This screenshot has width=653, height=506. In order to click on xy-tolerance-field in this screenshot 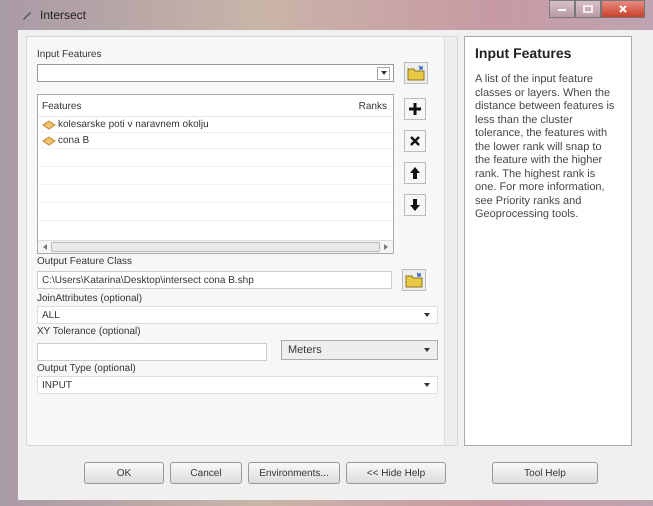, I will do `click(152, 352)`.